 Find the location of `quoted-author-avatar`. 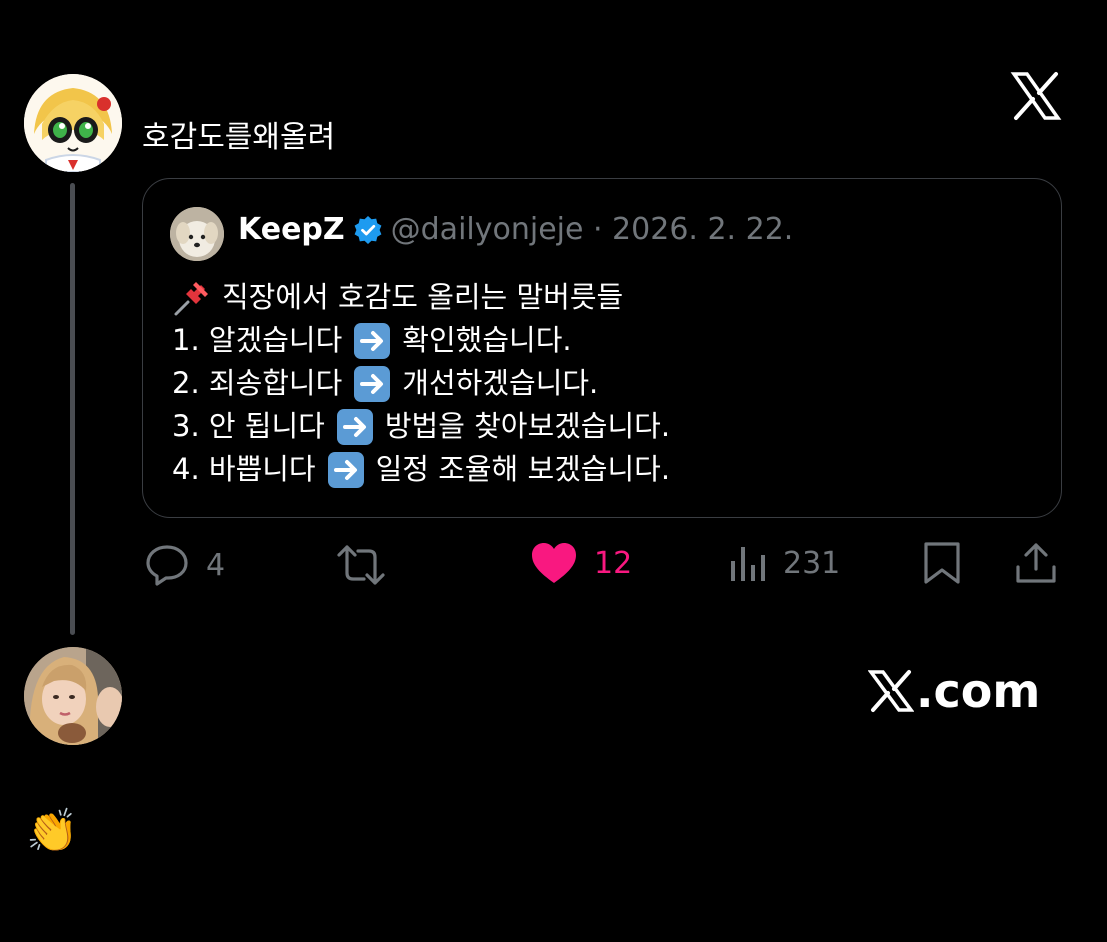

quoted-author-avatar is located at coordinates (197, 234).